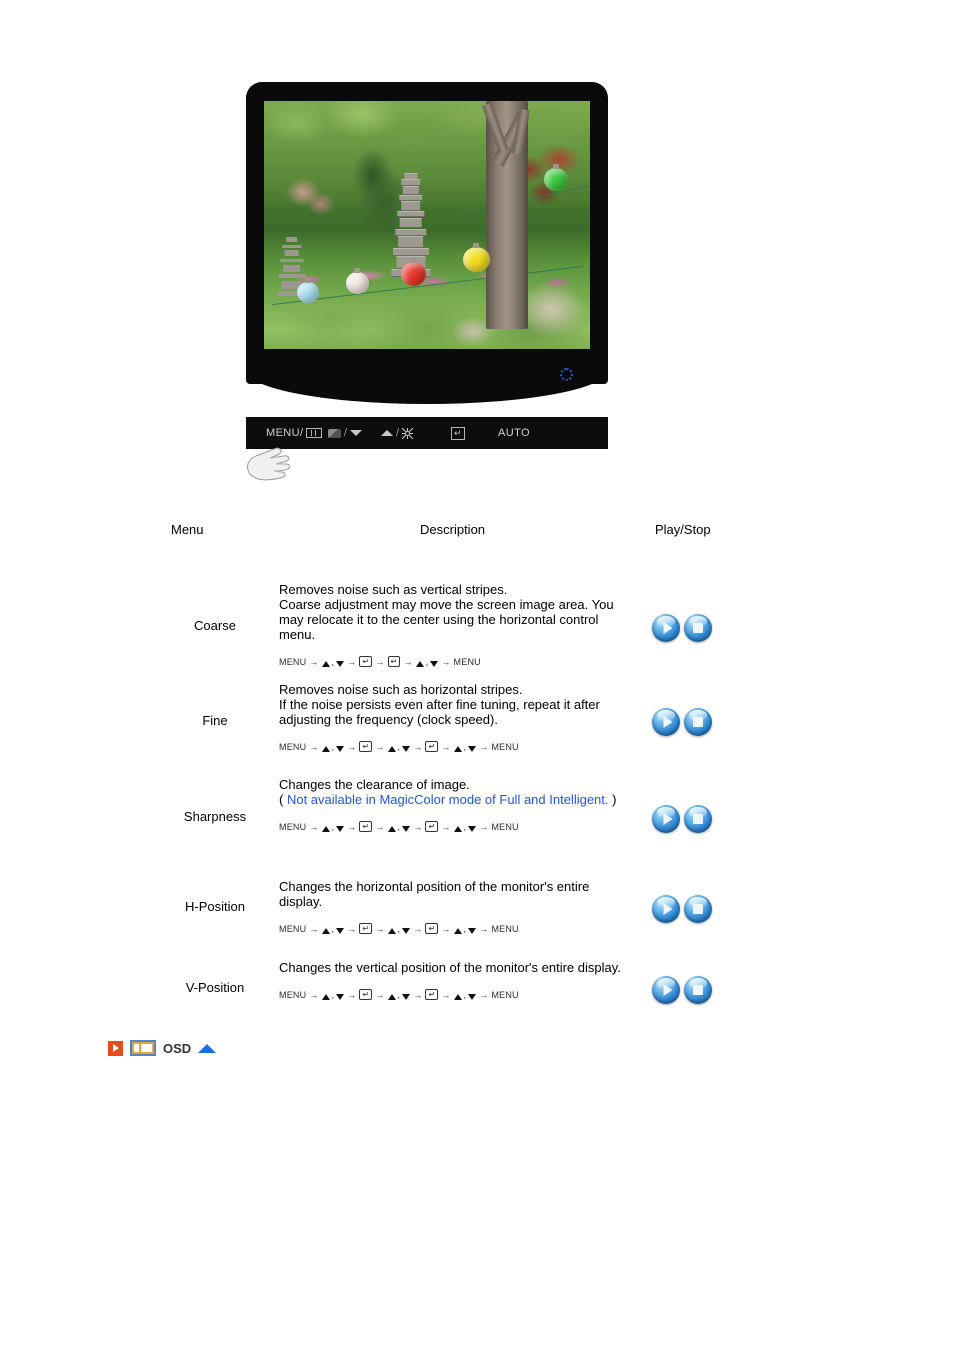  Describe the element at coordinates (458, 433) in the screenshot. I see `enter-button: ↵` at that location.